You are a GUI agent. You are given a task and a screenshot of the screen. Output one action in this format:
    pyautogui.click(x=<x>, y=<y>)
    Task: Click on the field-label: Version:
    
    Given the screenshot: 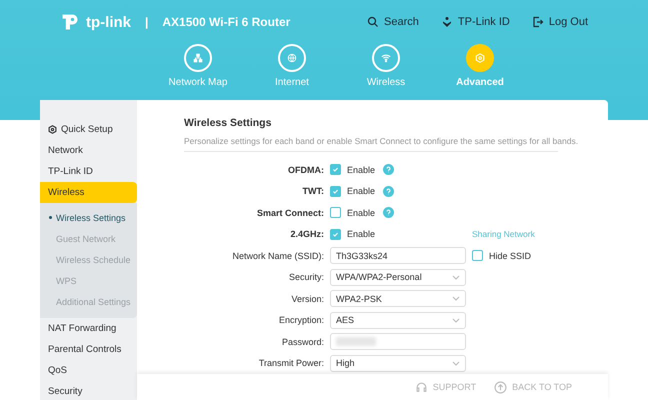 What is the action you would take?
    pyautogui.click(x=307, y=299)
    